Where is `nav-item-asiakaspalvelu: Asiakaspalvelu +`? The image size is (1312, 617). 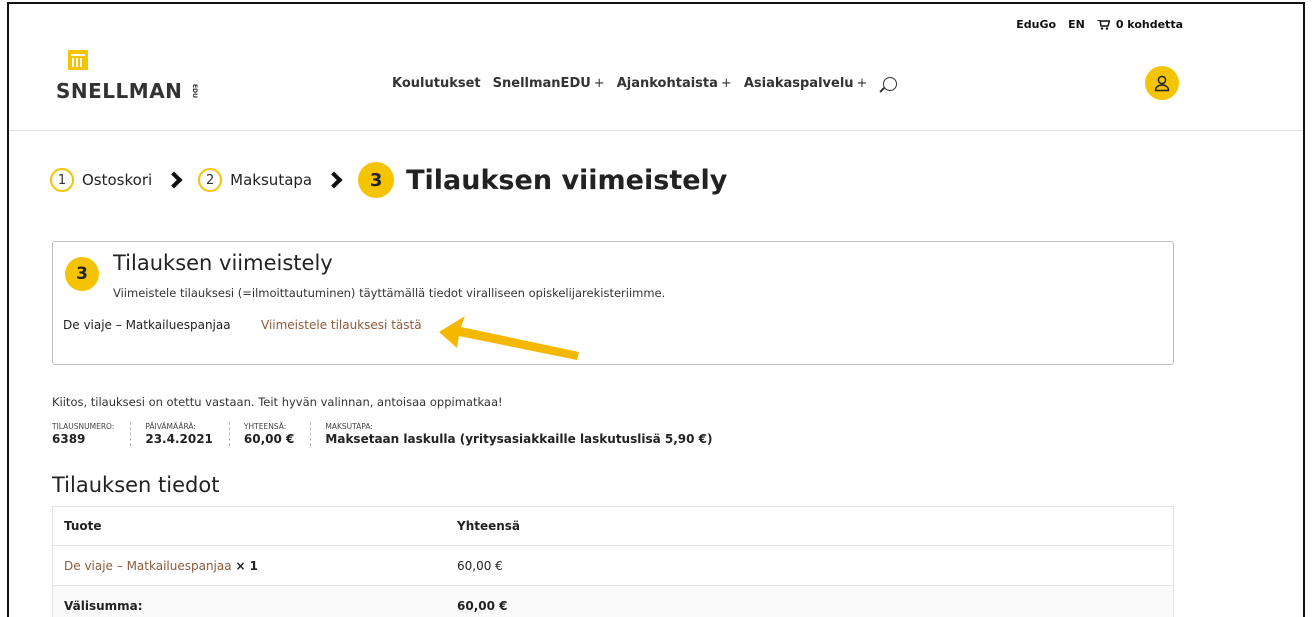 nav-item-asiakaspalvelu: Asiakaspalvelu + is located at coordinates (806, 83).